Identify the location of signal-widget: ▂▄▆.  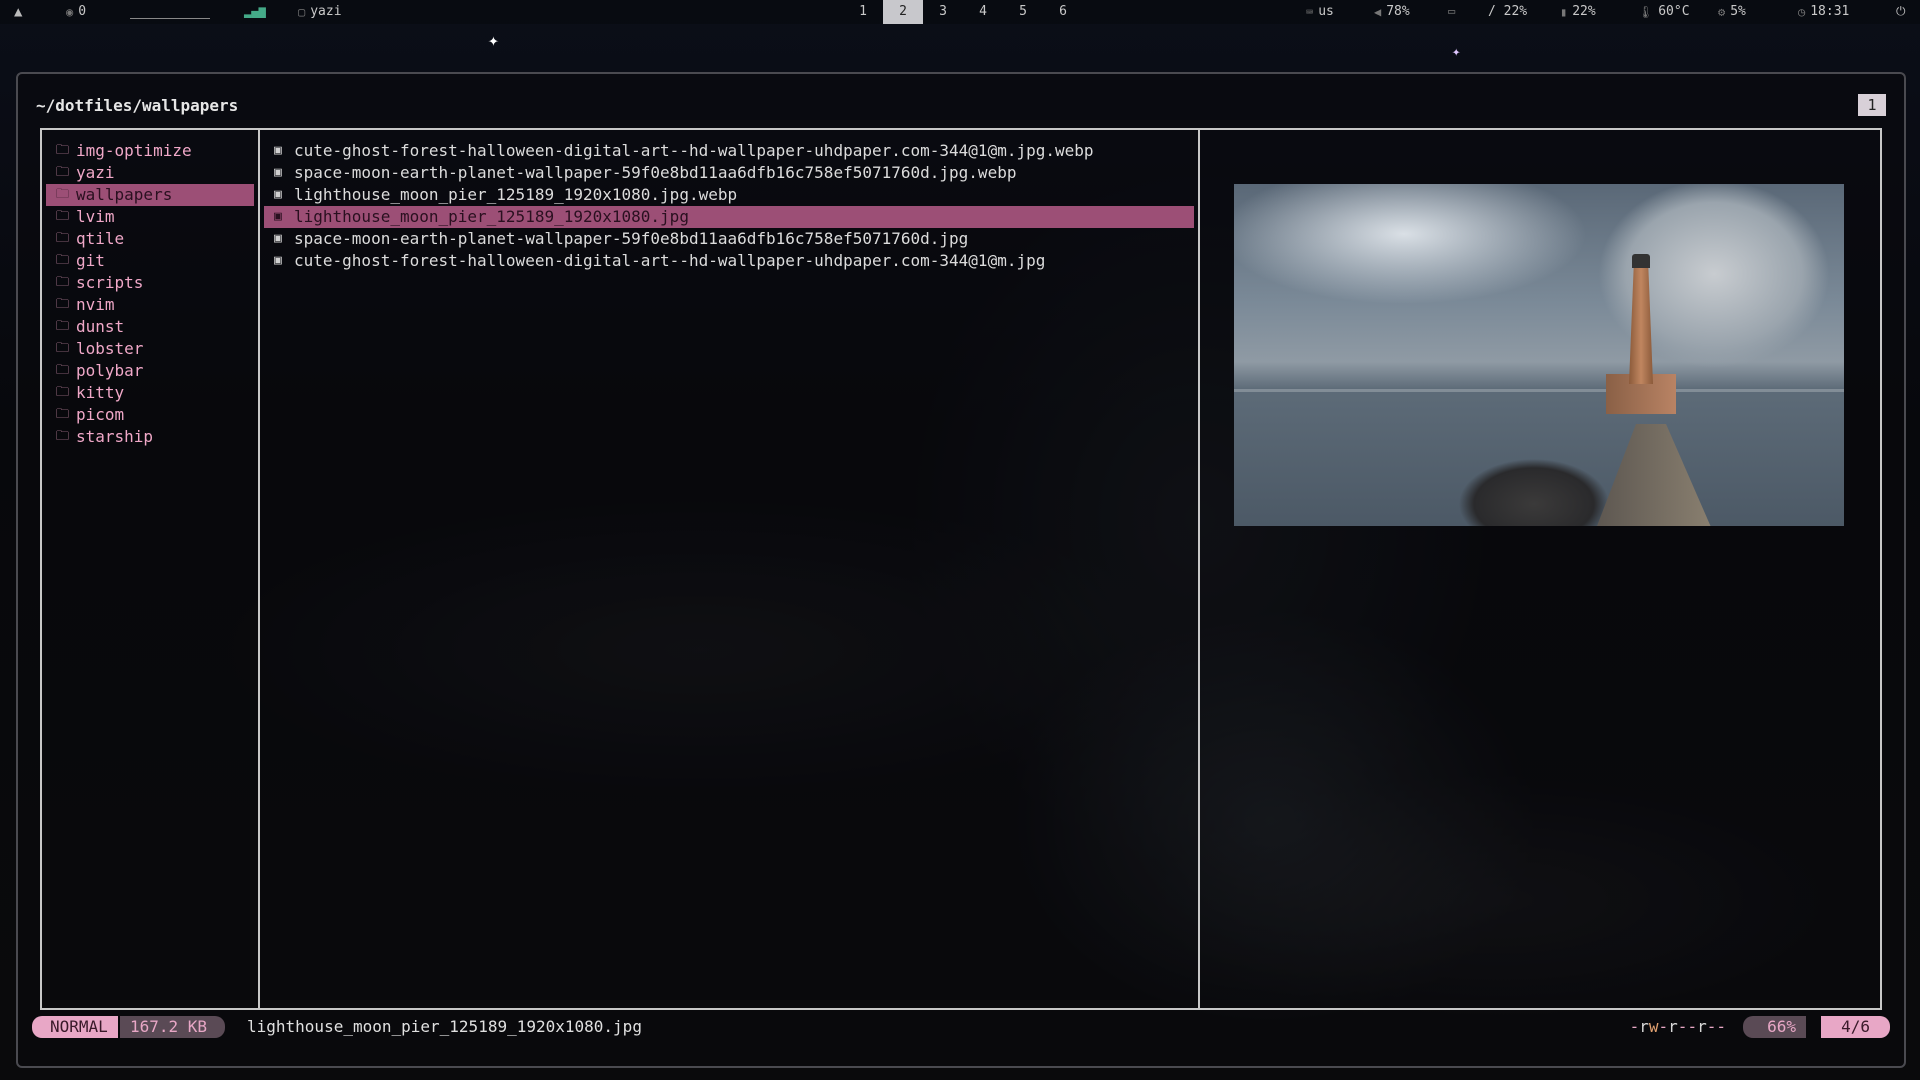
(255, 11).